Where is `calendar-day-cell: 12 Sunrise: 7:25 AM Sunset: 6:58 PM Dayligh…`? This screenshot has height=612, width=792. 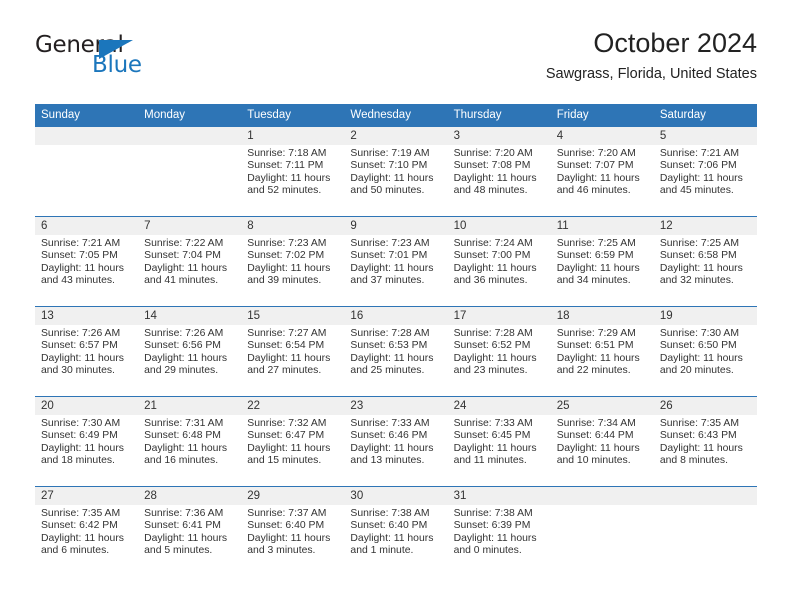 calendar-day-cell: 12 Sunrise: 7:25 AM Sunset: 6:58 PM Dayligh… is located at coordinates (705, 261).